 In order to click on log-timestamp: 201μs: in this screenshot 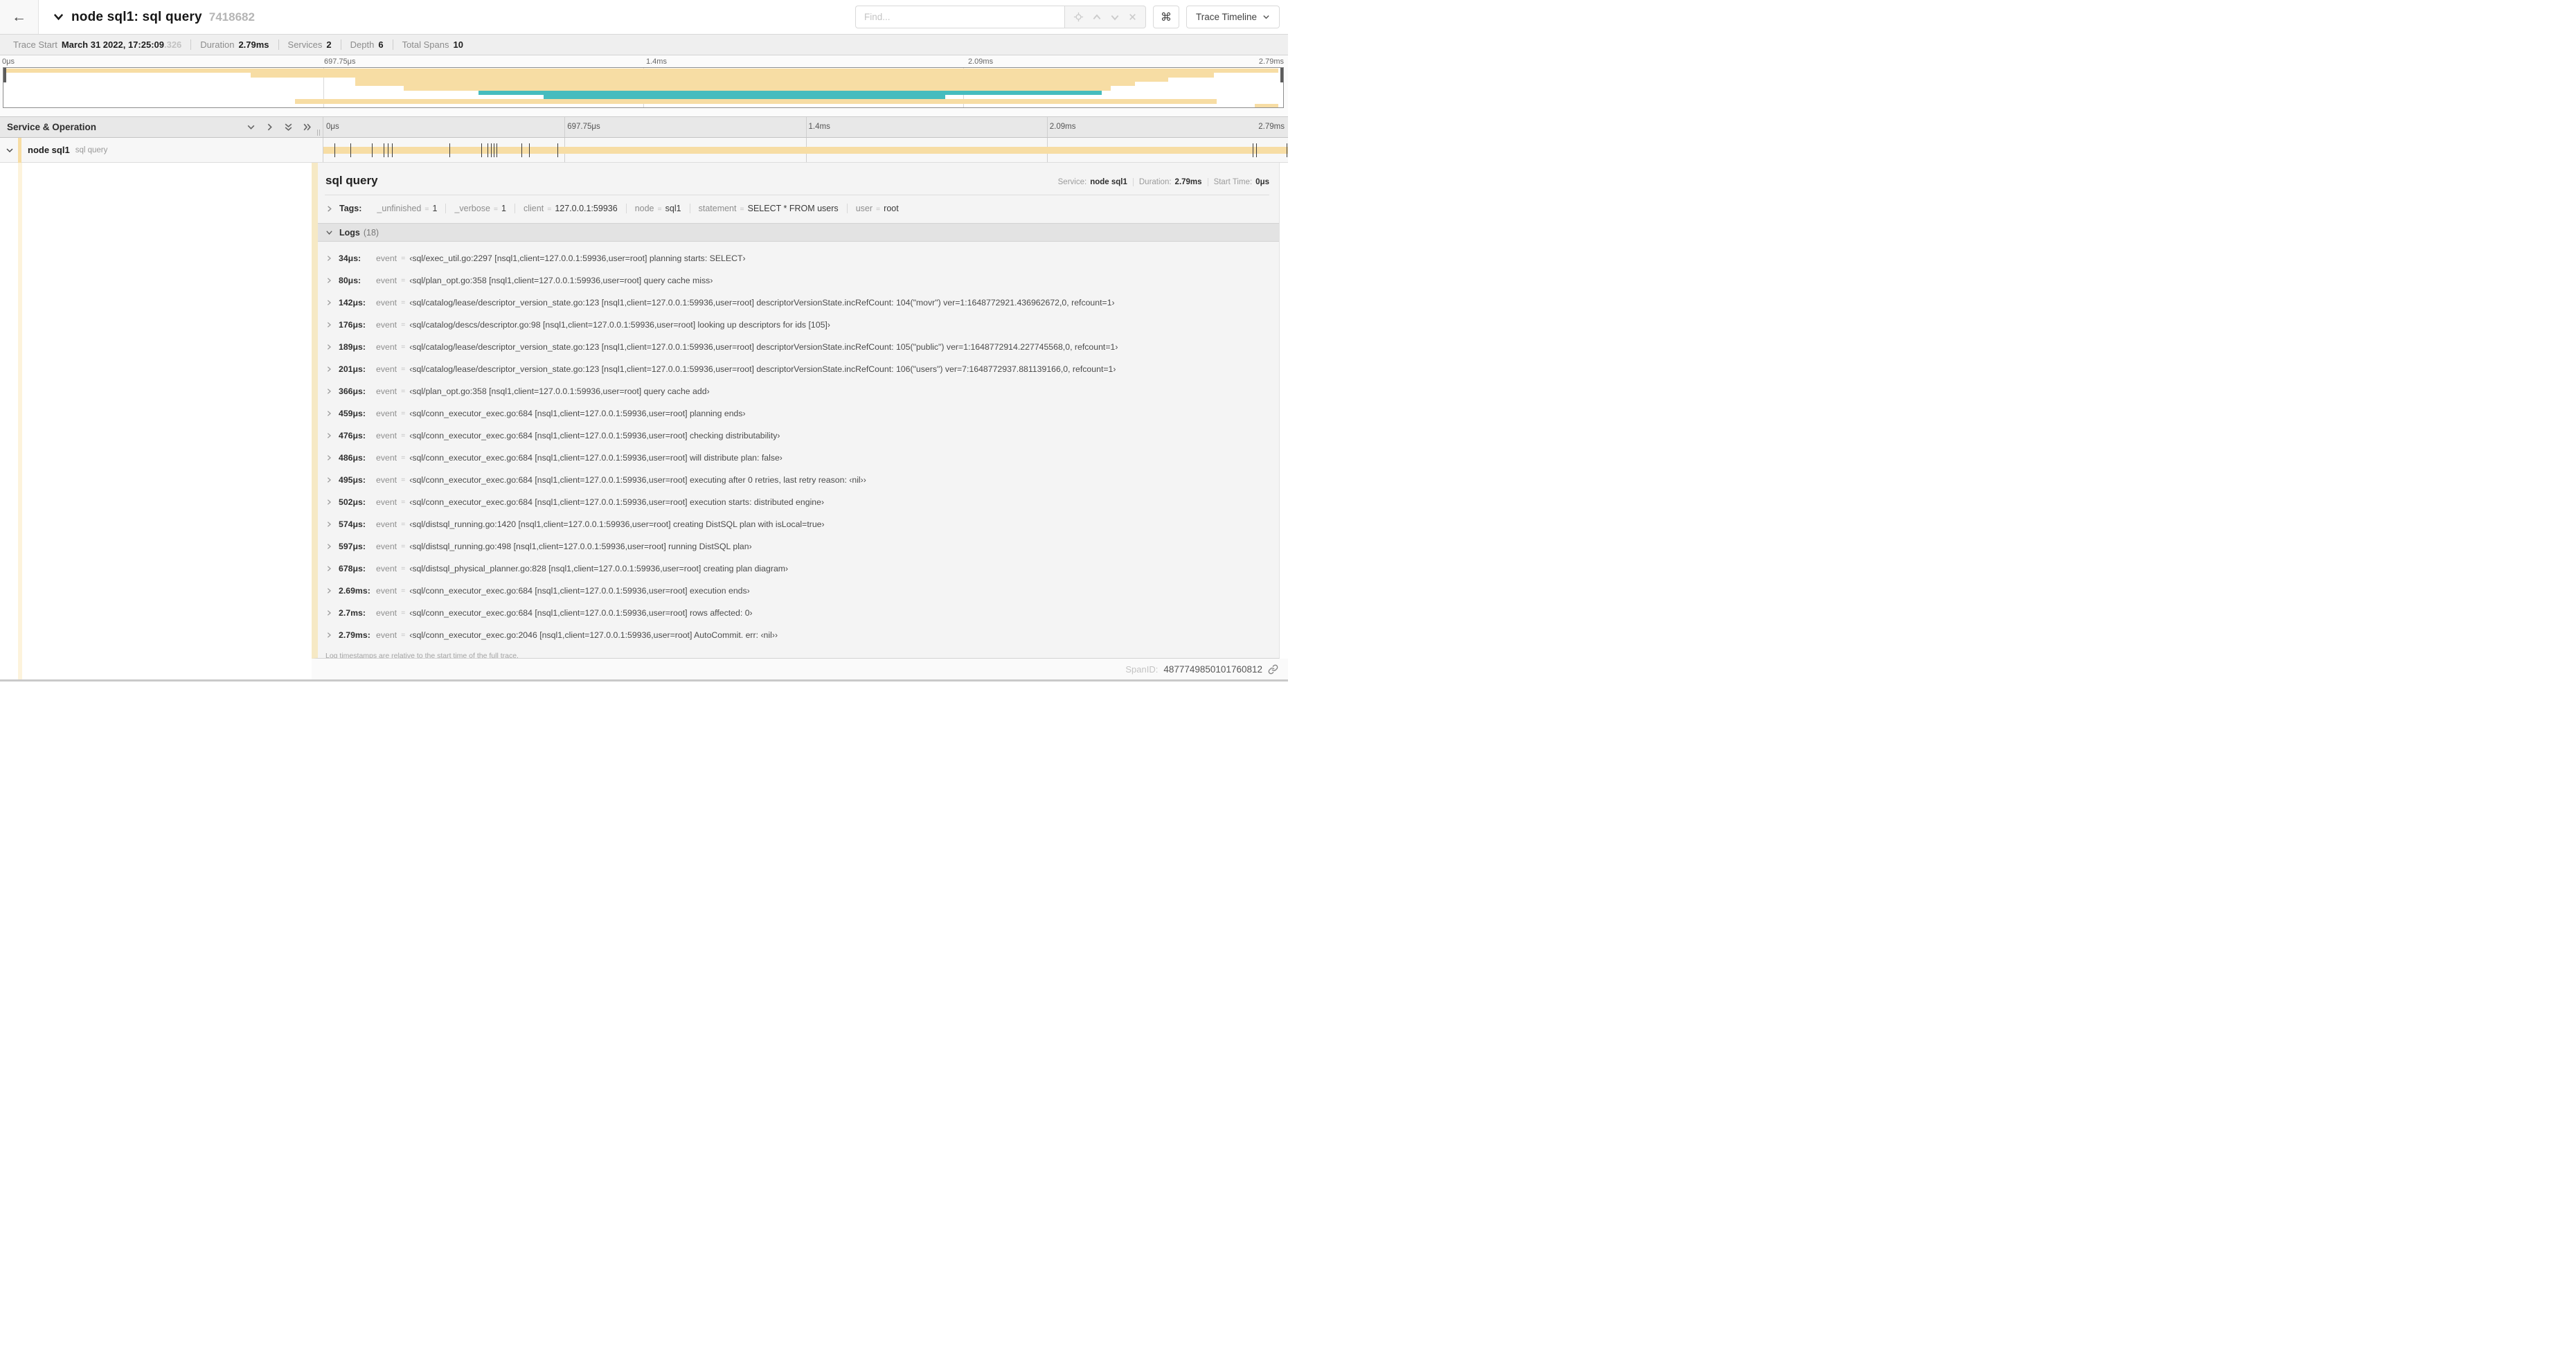, I will do `click(352, 369)`.